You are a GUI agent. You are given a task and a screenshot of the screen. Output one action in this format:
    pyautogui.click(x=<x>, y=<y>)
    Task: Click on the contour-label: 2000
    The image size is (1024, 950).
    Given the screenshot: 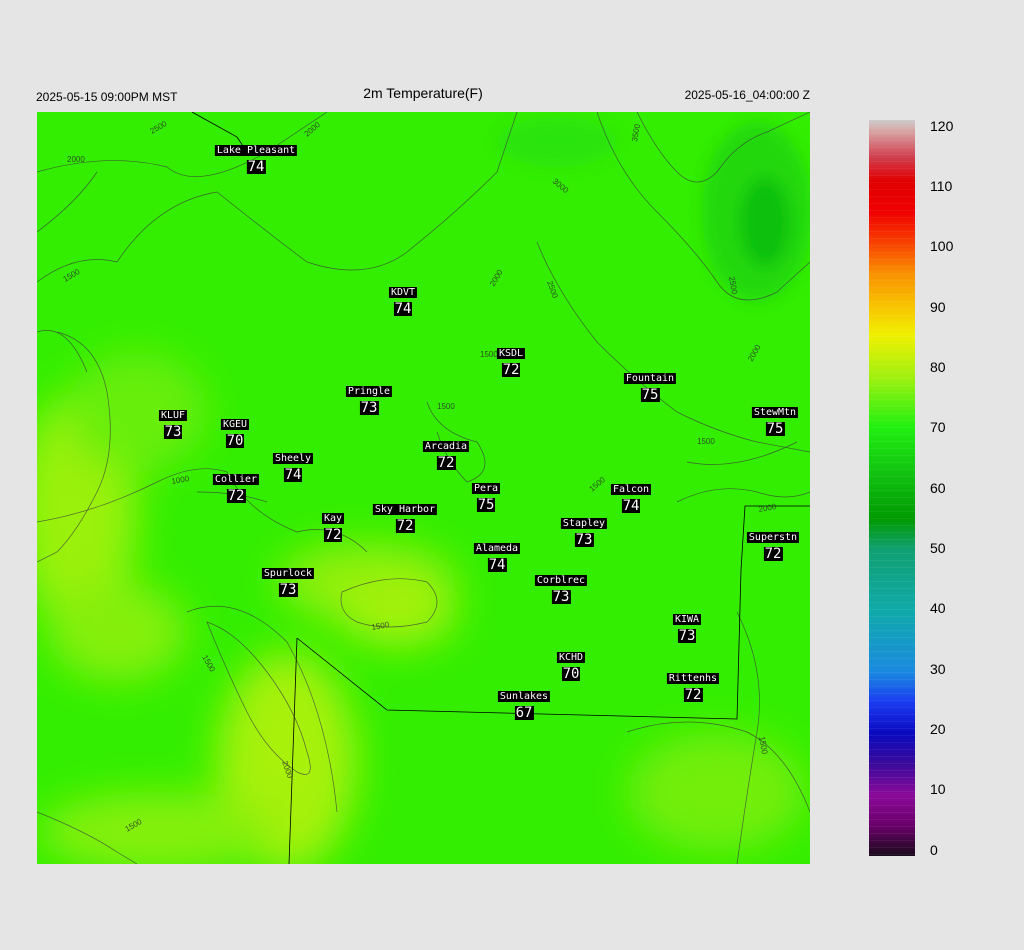 What is the action you would take?
    pyautogui.click(x=76, y=159)
    